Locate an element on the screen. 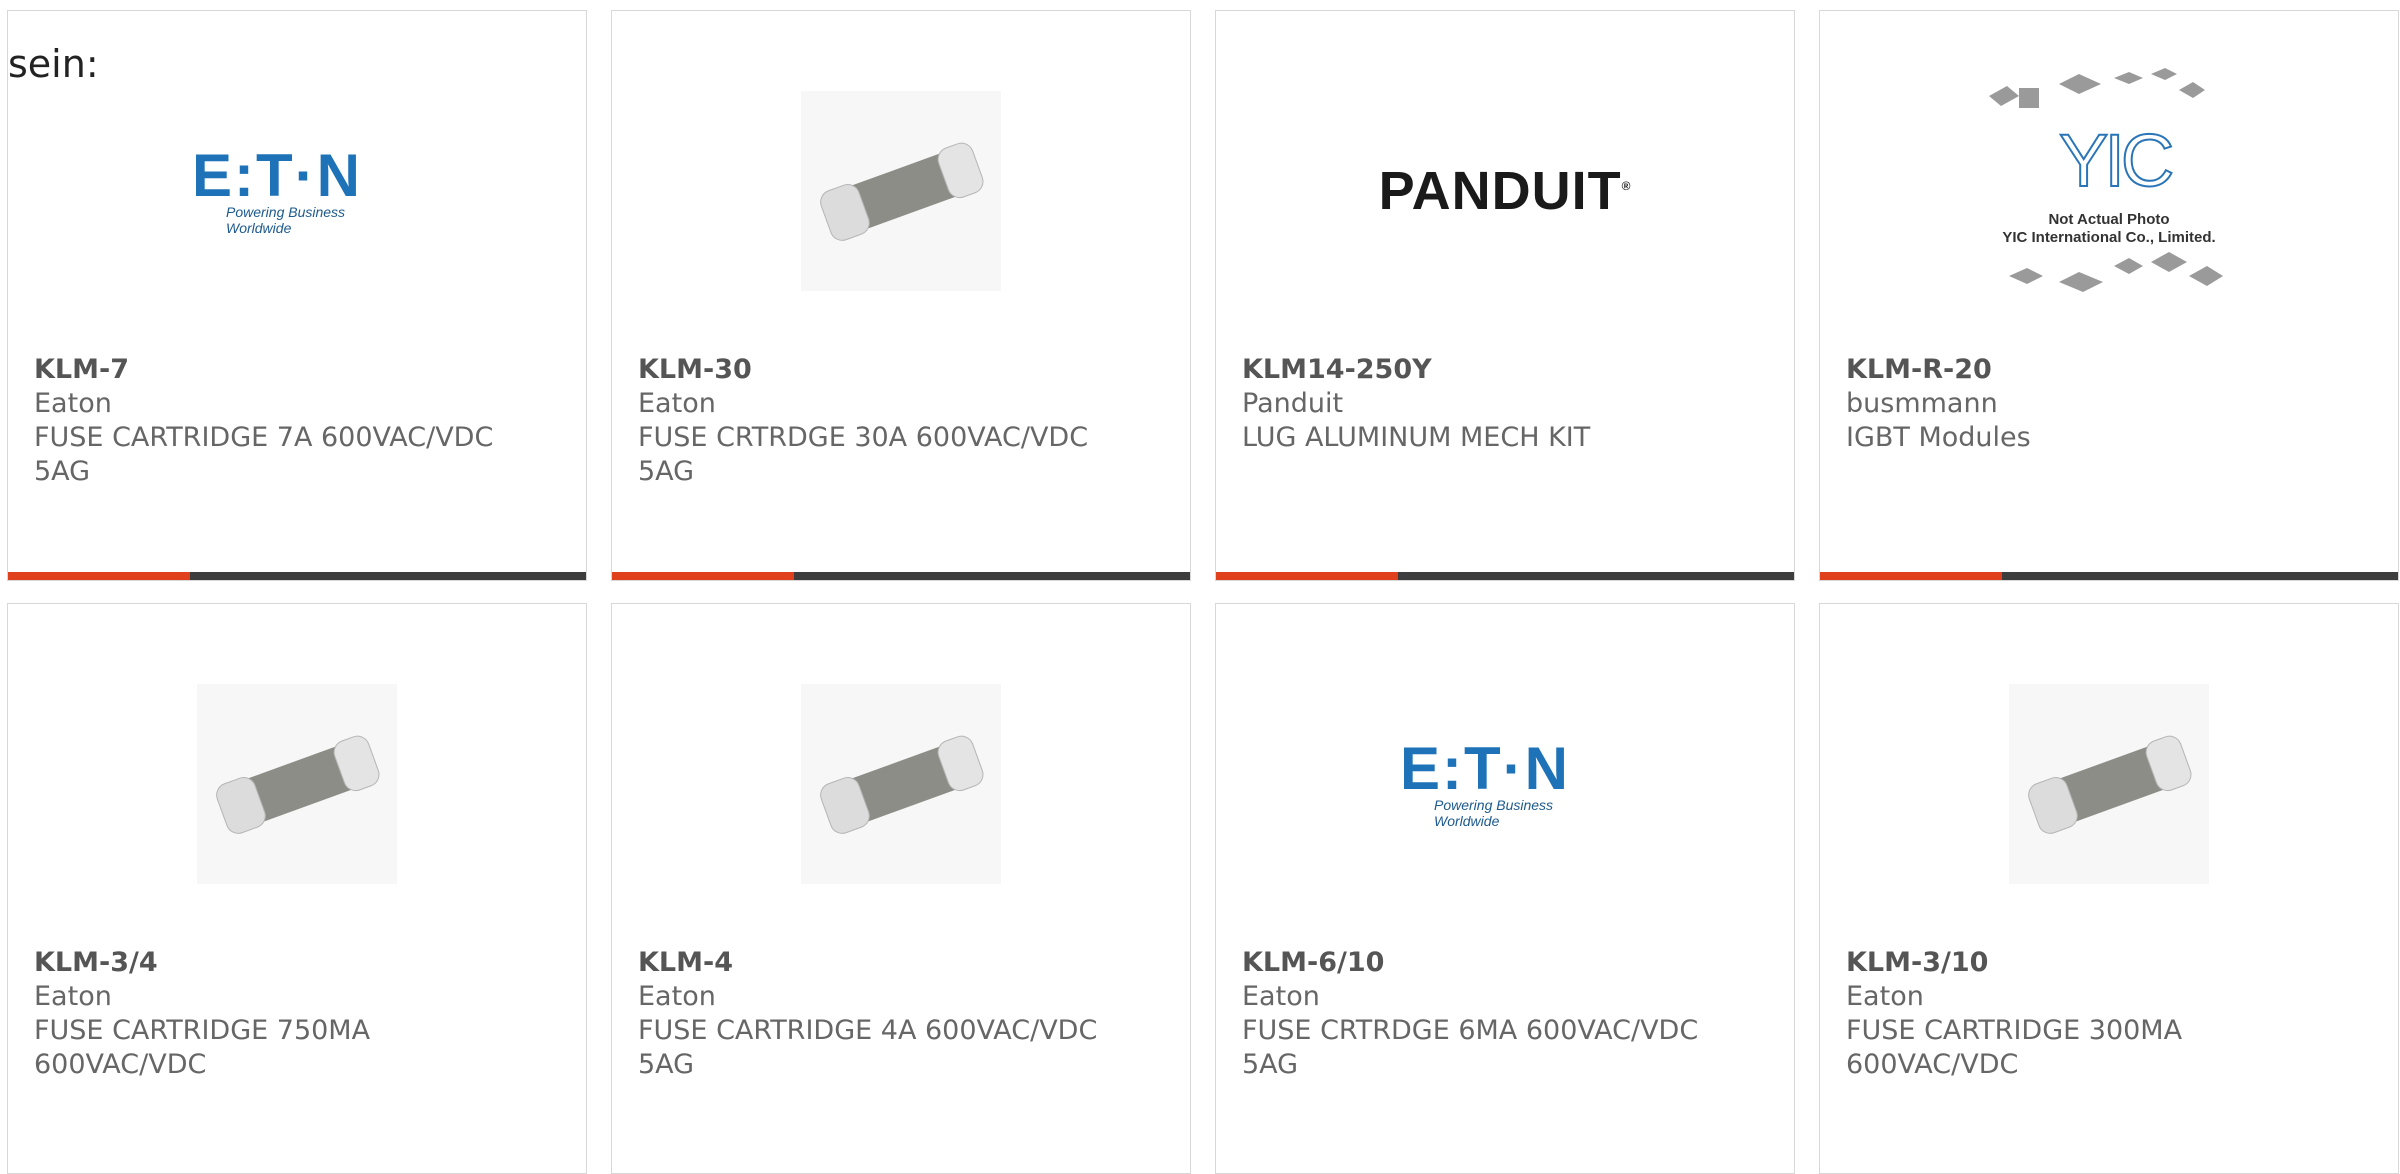  description: FUSE CARTRIDGE 300MA 600VAC/VDC is located at coordinates (2014, 1047).